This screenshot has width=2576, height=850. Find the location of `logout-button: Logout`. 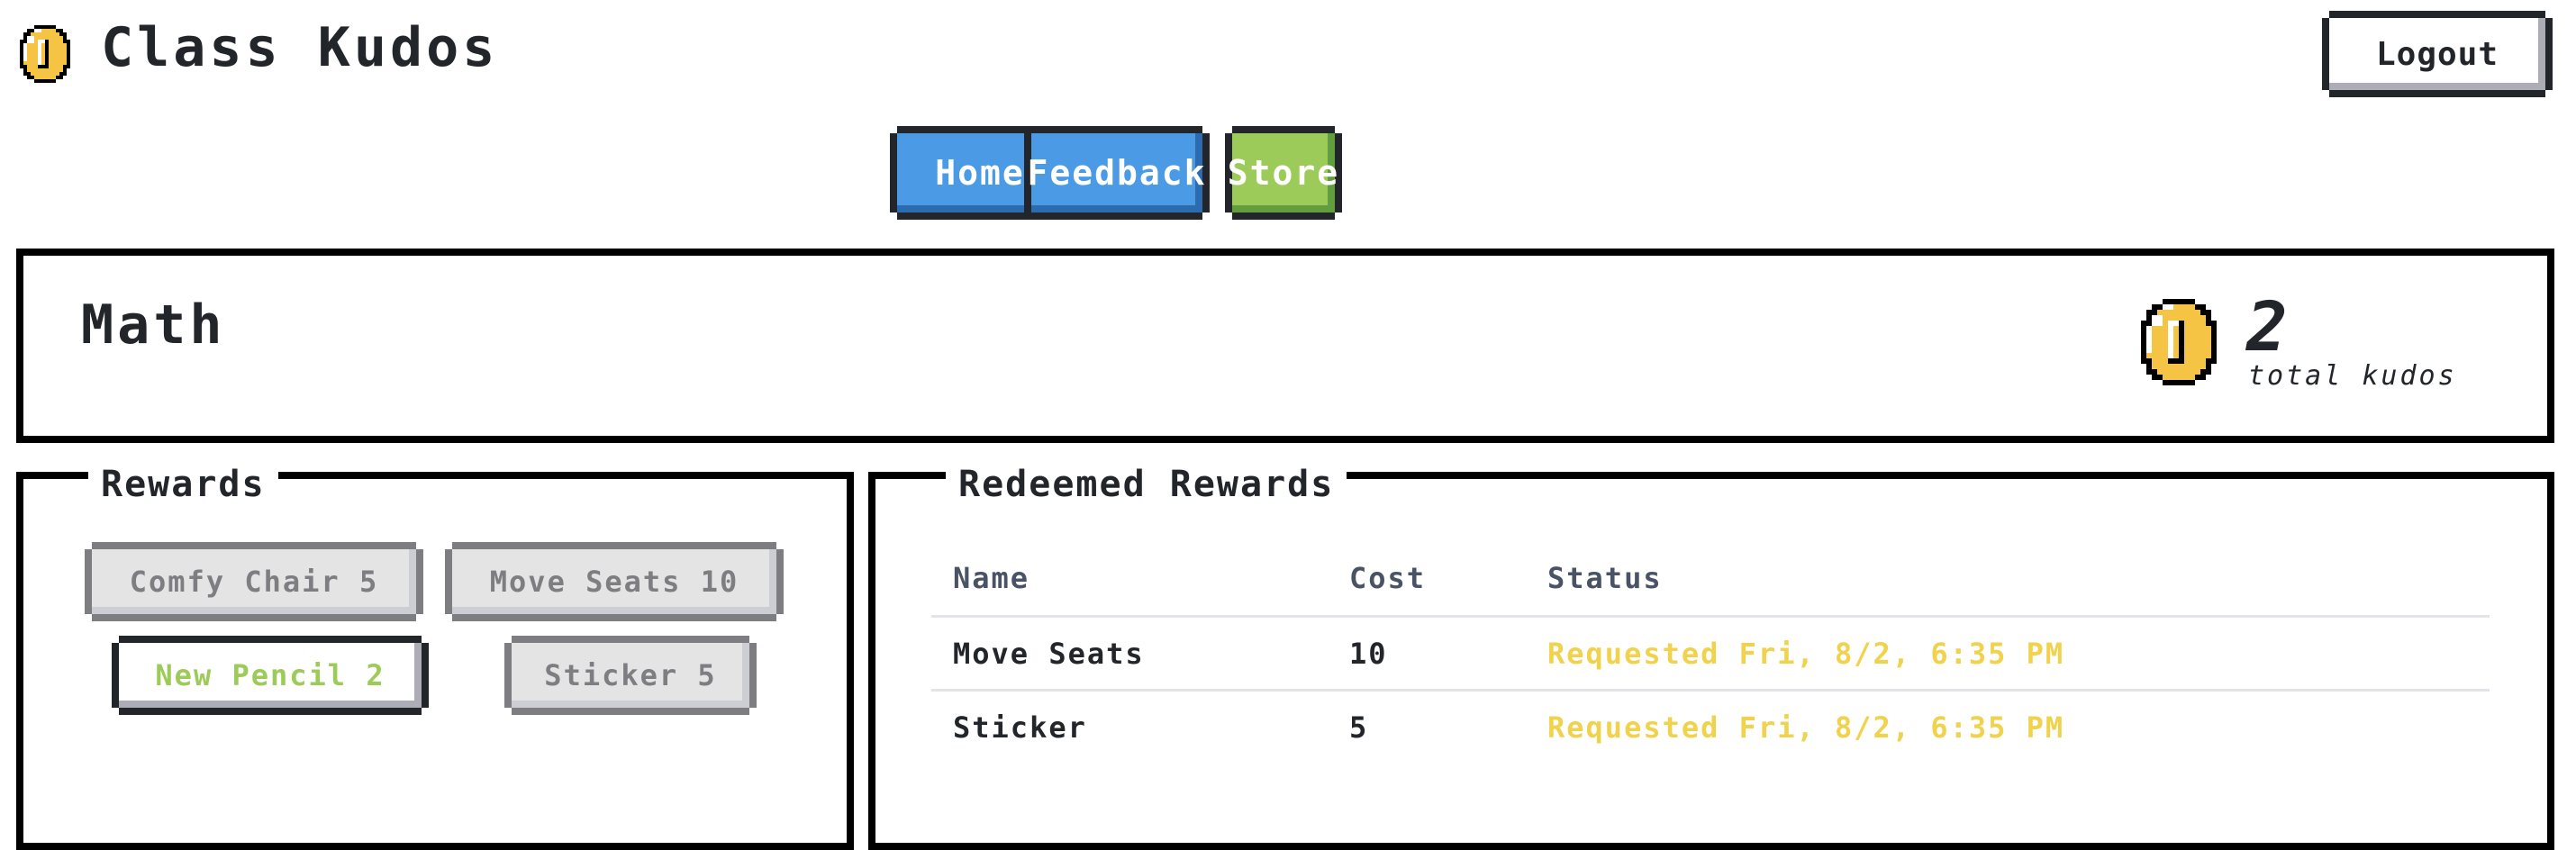

logout-button: Logout is located at coordinates (2437, 54).